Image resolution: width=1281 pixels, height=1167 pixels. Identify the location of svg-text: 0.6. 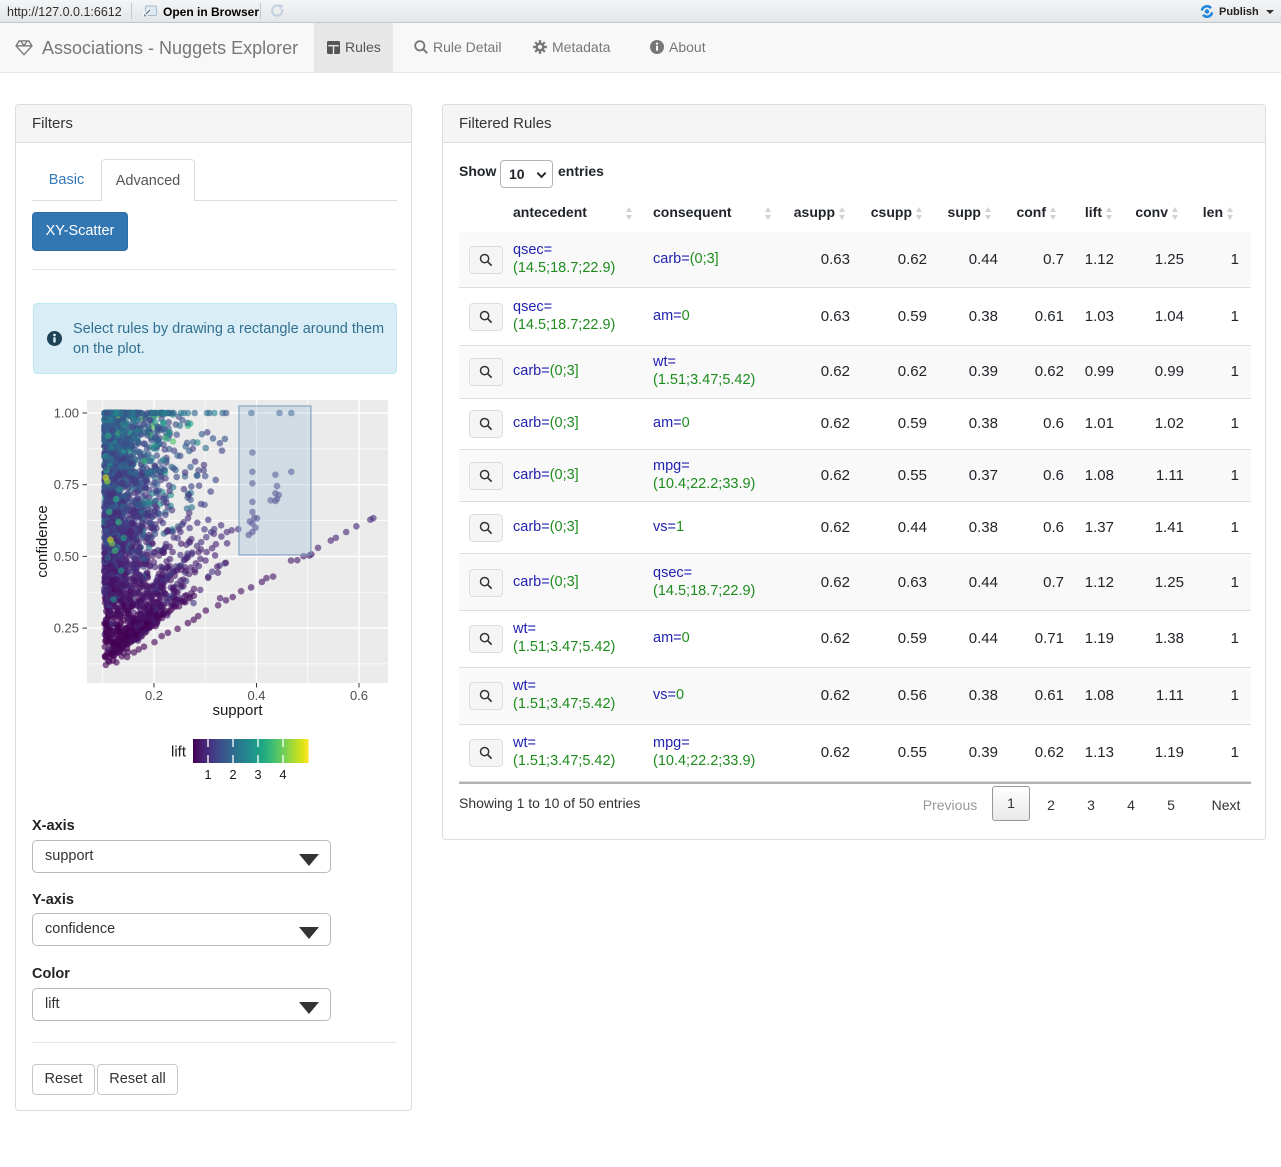
(359, 695).